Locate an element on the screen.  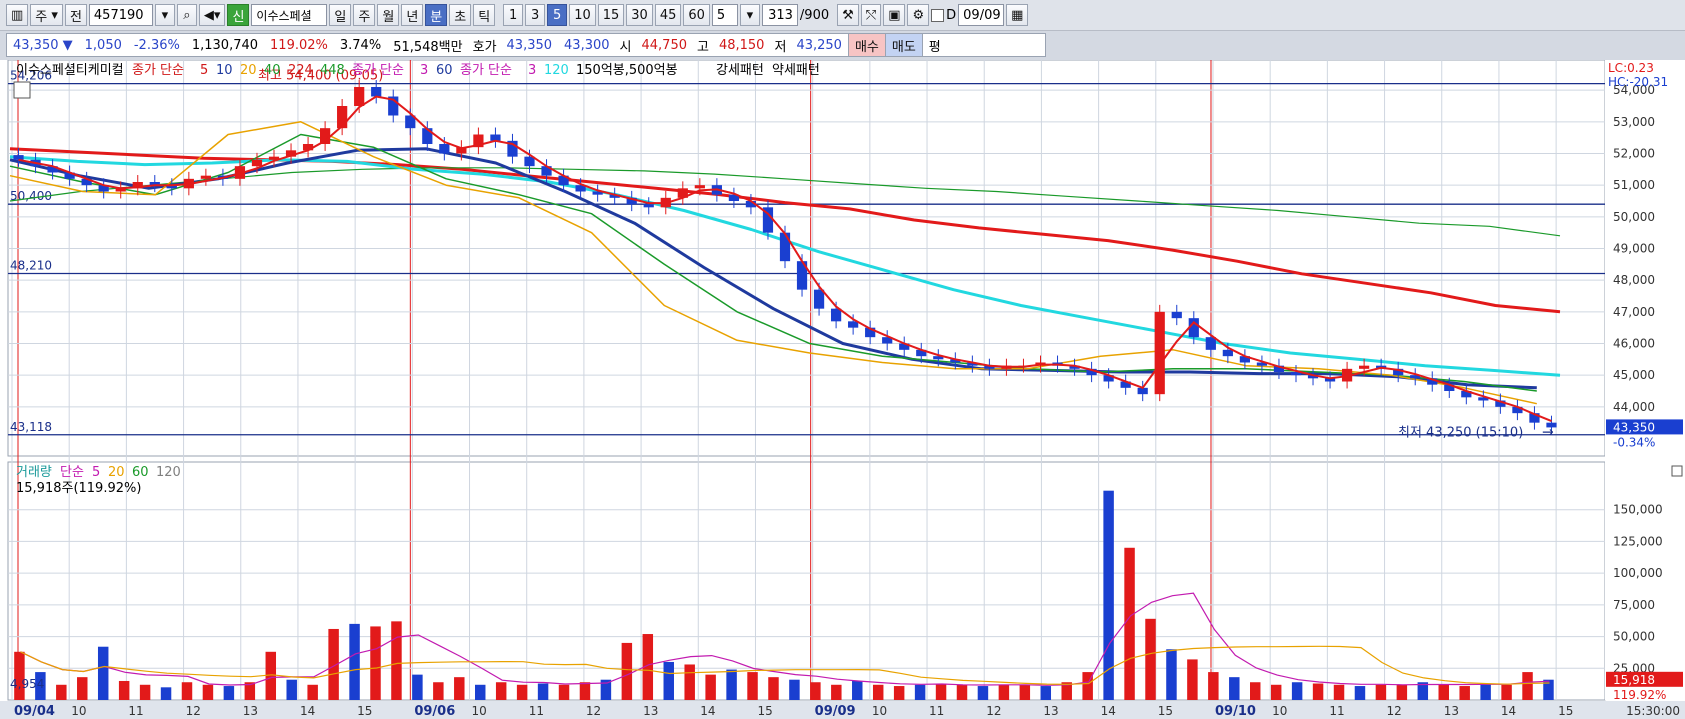
volume-legend-item: 5 is located at coordinates (96, 472).